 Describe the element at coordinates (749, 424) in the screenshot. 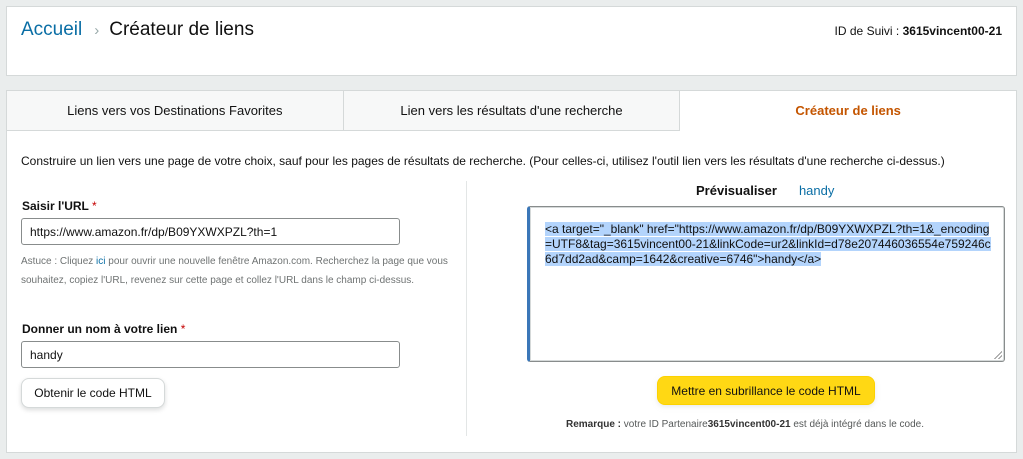

I see `remark-partner-id: 3615vincent00-21` at that location.